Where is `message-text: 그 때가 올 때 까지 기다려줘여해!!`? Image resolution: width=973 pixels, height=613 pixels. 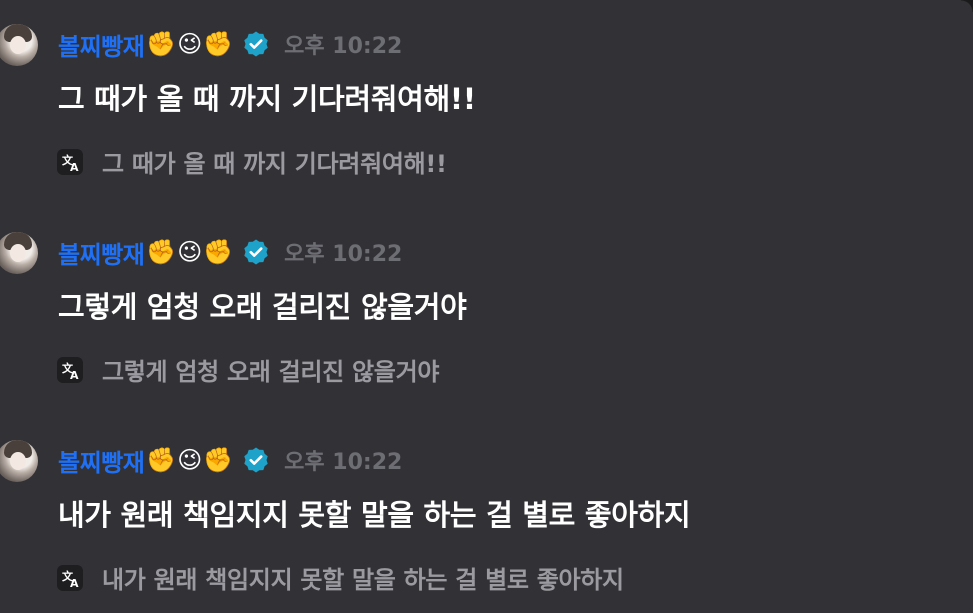
message-text: 그 때가 올 때 까지 기다려줘여해!! is located at coordinates (267, 99).